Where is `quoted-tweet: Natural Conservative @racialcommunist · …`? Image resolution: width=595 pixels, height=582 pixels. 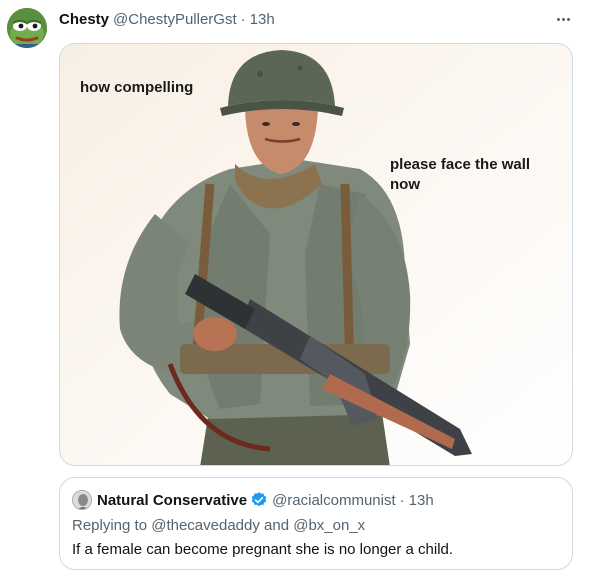 quoted-tweet: Natural Conservative @racialcommunist · … is located at coordinates (316, 523).